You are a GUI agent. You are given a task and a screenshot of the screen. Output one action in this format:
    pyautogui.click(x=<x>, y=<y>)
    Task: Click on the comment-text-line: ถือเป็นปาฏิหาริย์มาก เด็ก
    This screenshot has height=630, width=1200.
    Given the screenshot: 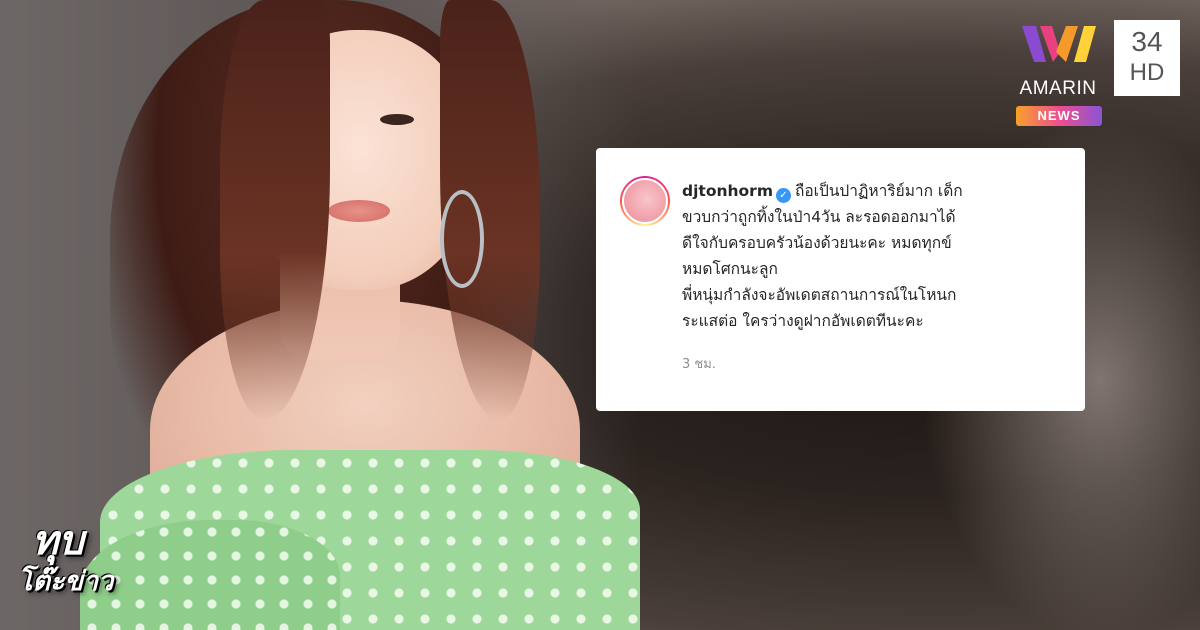 What is the action you would take?
    pyautogui.click(x=878, y=191)
    